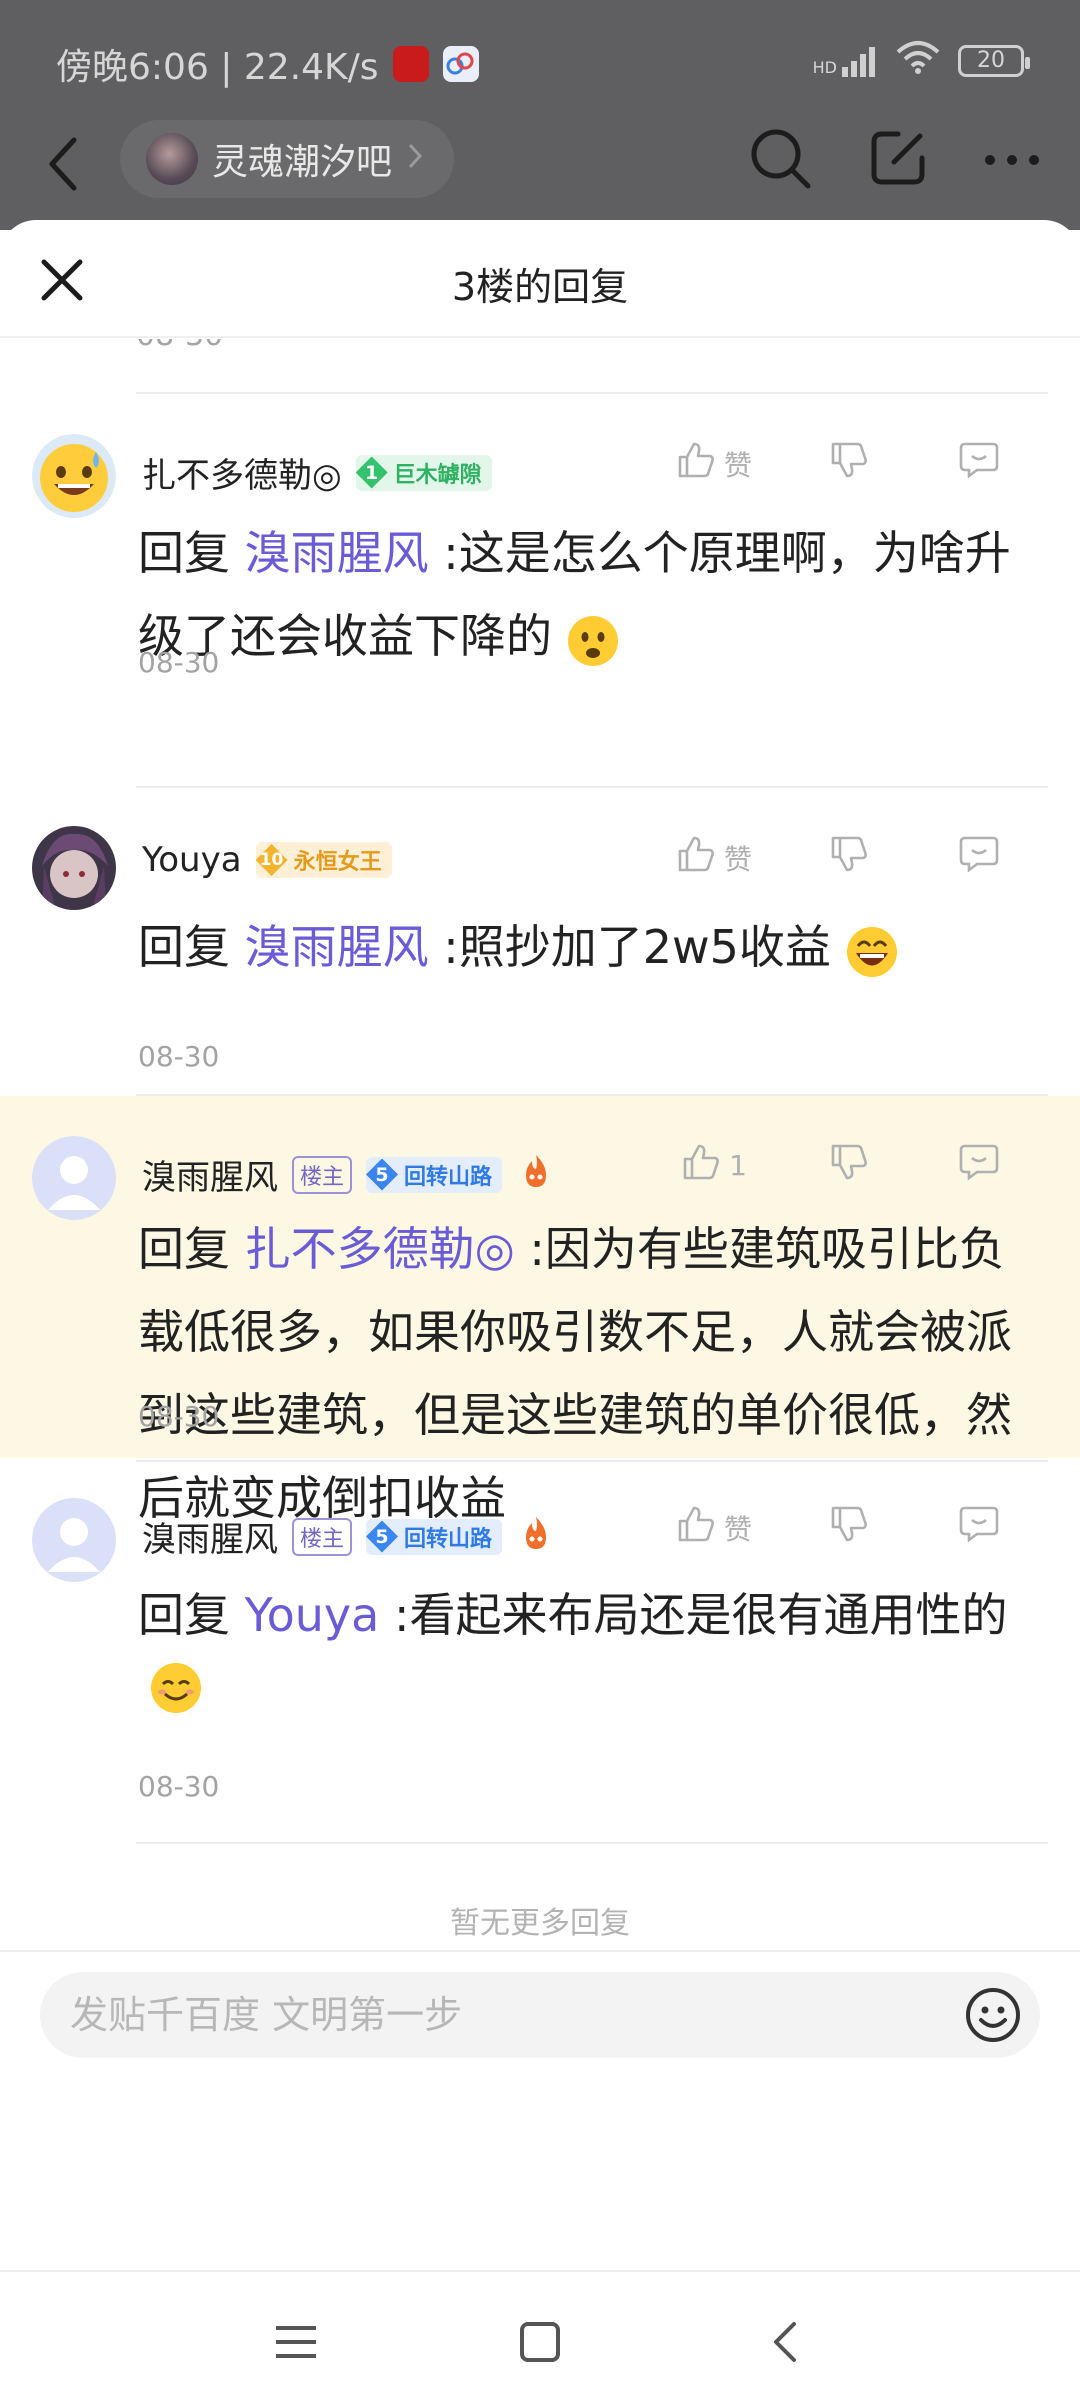  Describe the element at coordinates (371, 472) in the screenshot. I see `level-number: 1` at that location.